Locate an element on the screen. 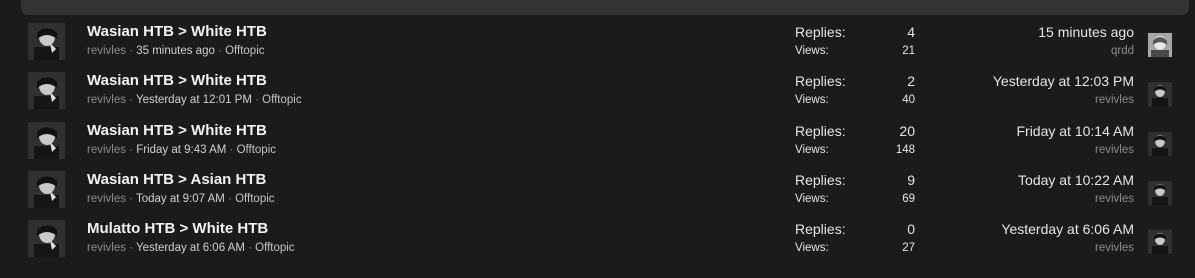 This screenshot has width=1195, height=278. replies-count: 2 is located at coordinates (911, 81).